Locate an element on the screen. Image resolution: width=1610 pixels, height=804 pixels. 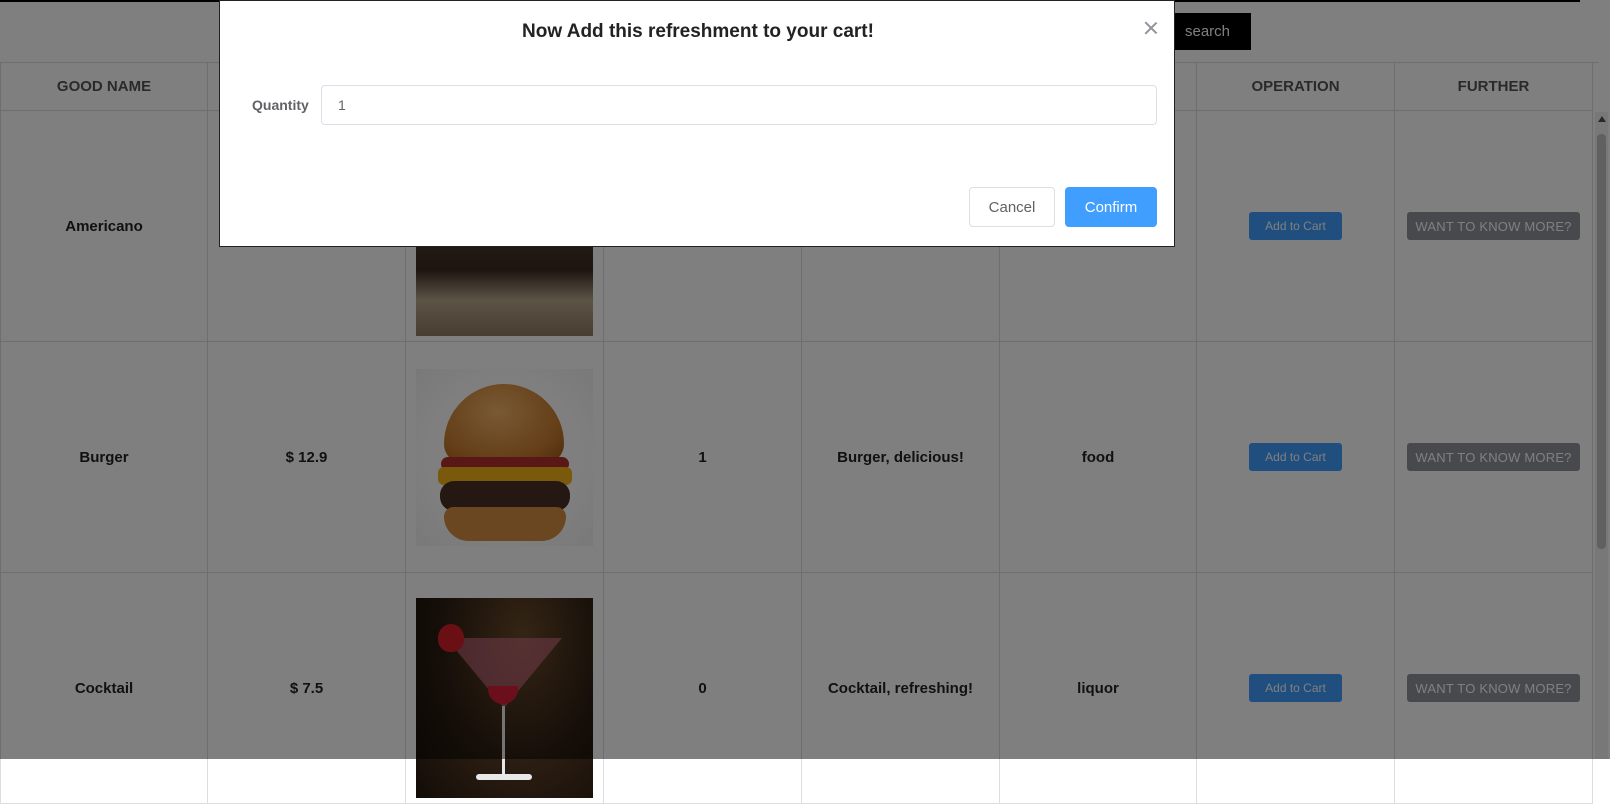
close-icon is located at coordinates (1151, 28).